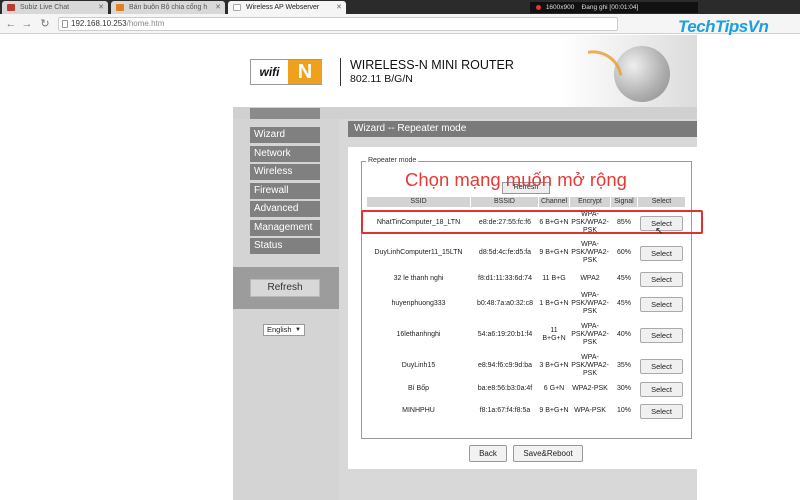  Describe the element at coordinates (554, 334) in the screenshot. I see `cell-channel: 11 B+G+N` at that location.